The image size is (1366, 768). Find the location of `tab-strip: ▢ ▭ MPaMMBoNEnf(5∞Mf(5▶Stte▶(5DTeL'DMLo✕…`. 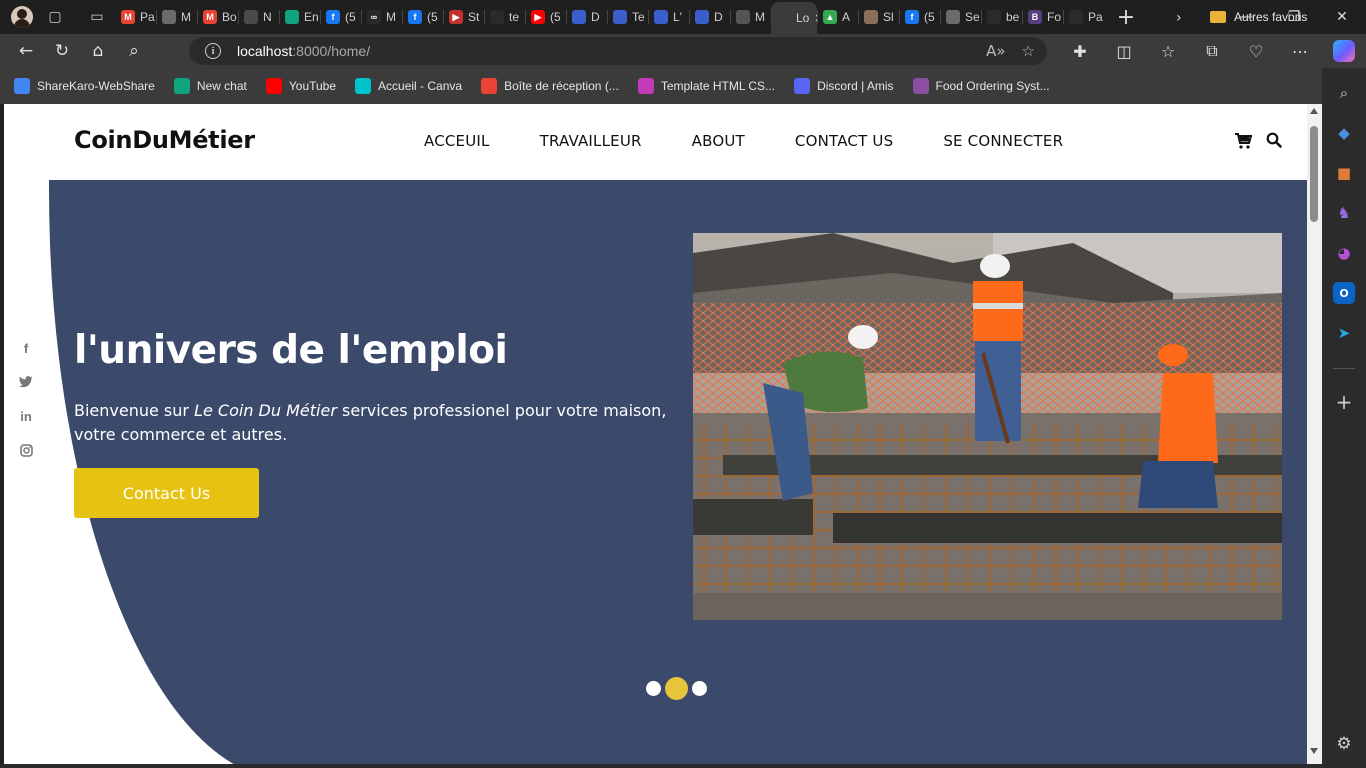

tab-strip: ▢ ▭ MPaMMBoNEnf(5∞Mf(5▶Stte▶(5DTeL'DMLo✕… is located at coordinates (683, 17).